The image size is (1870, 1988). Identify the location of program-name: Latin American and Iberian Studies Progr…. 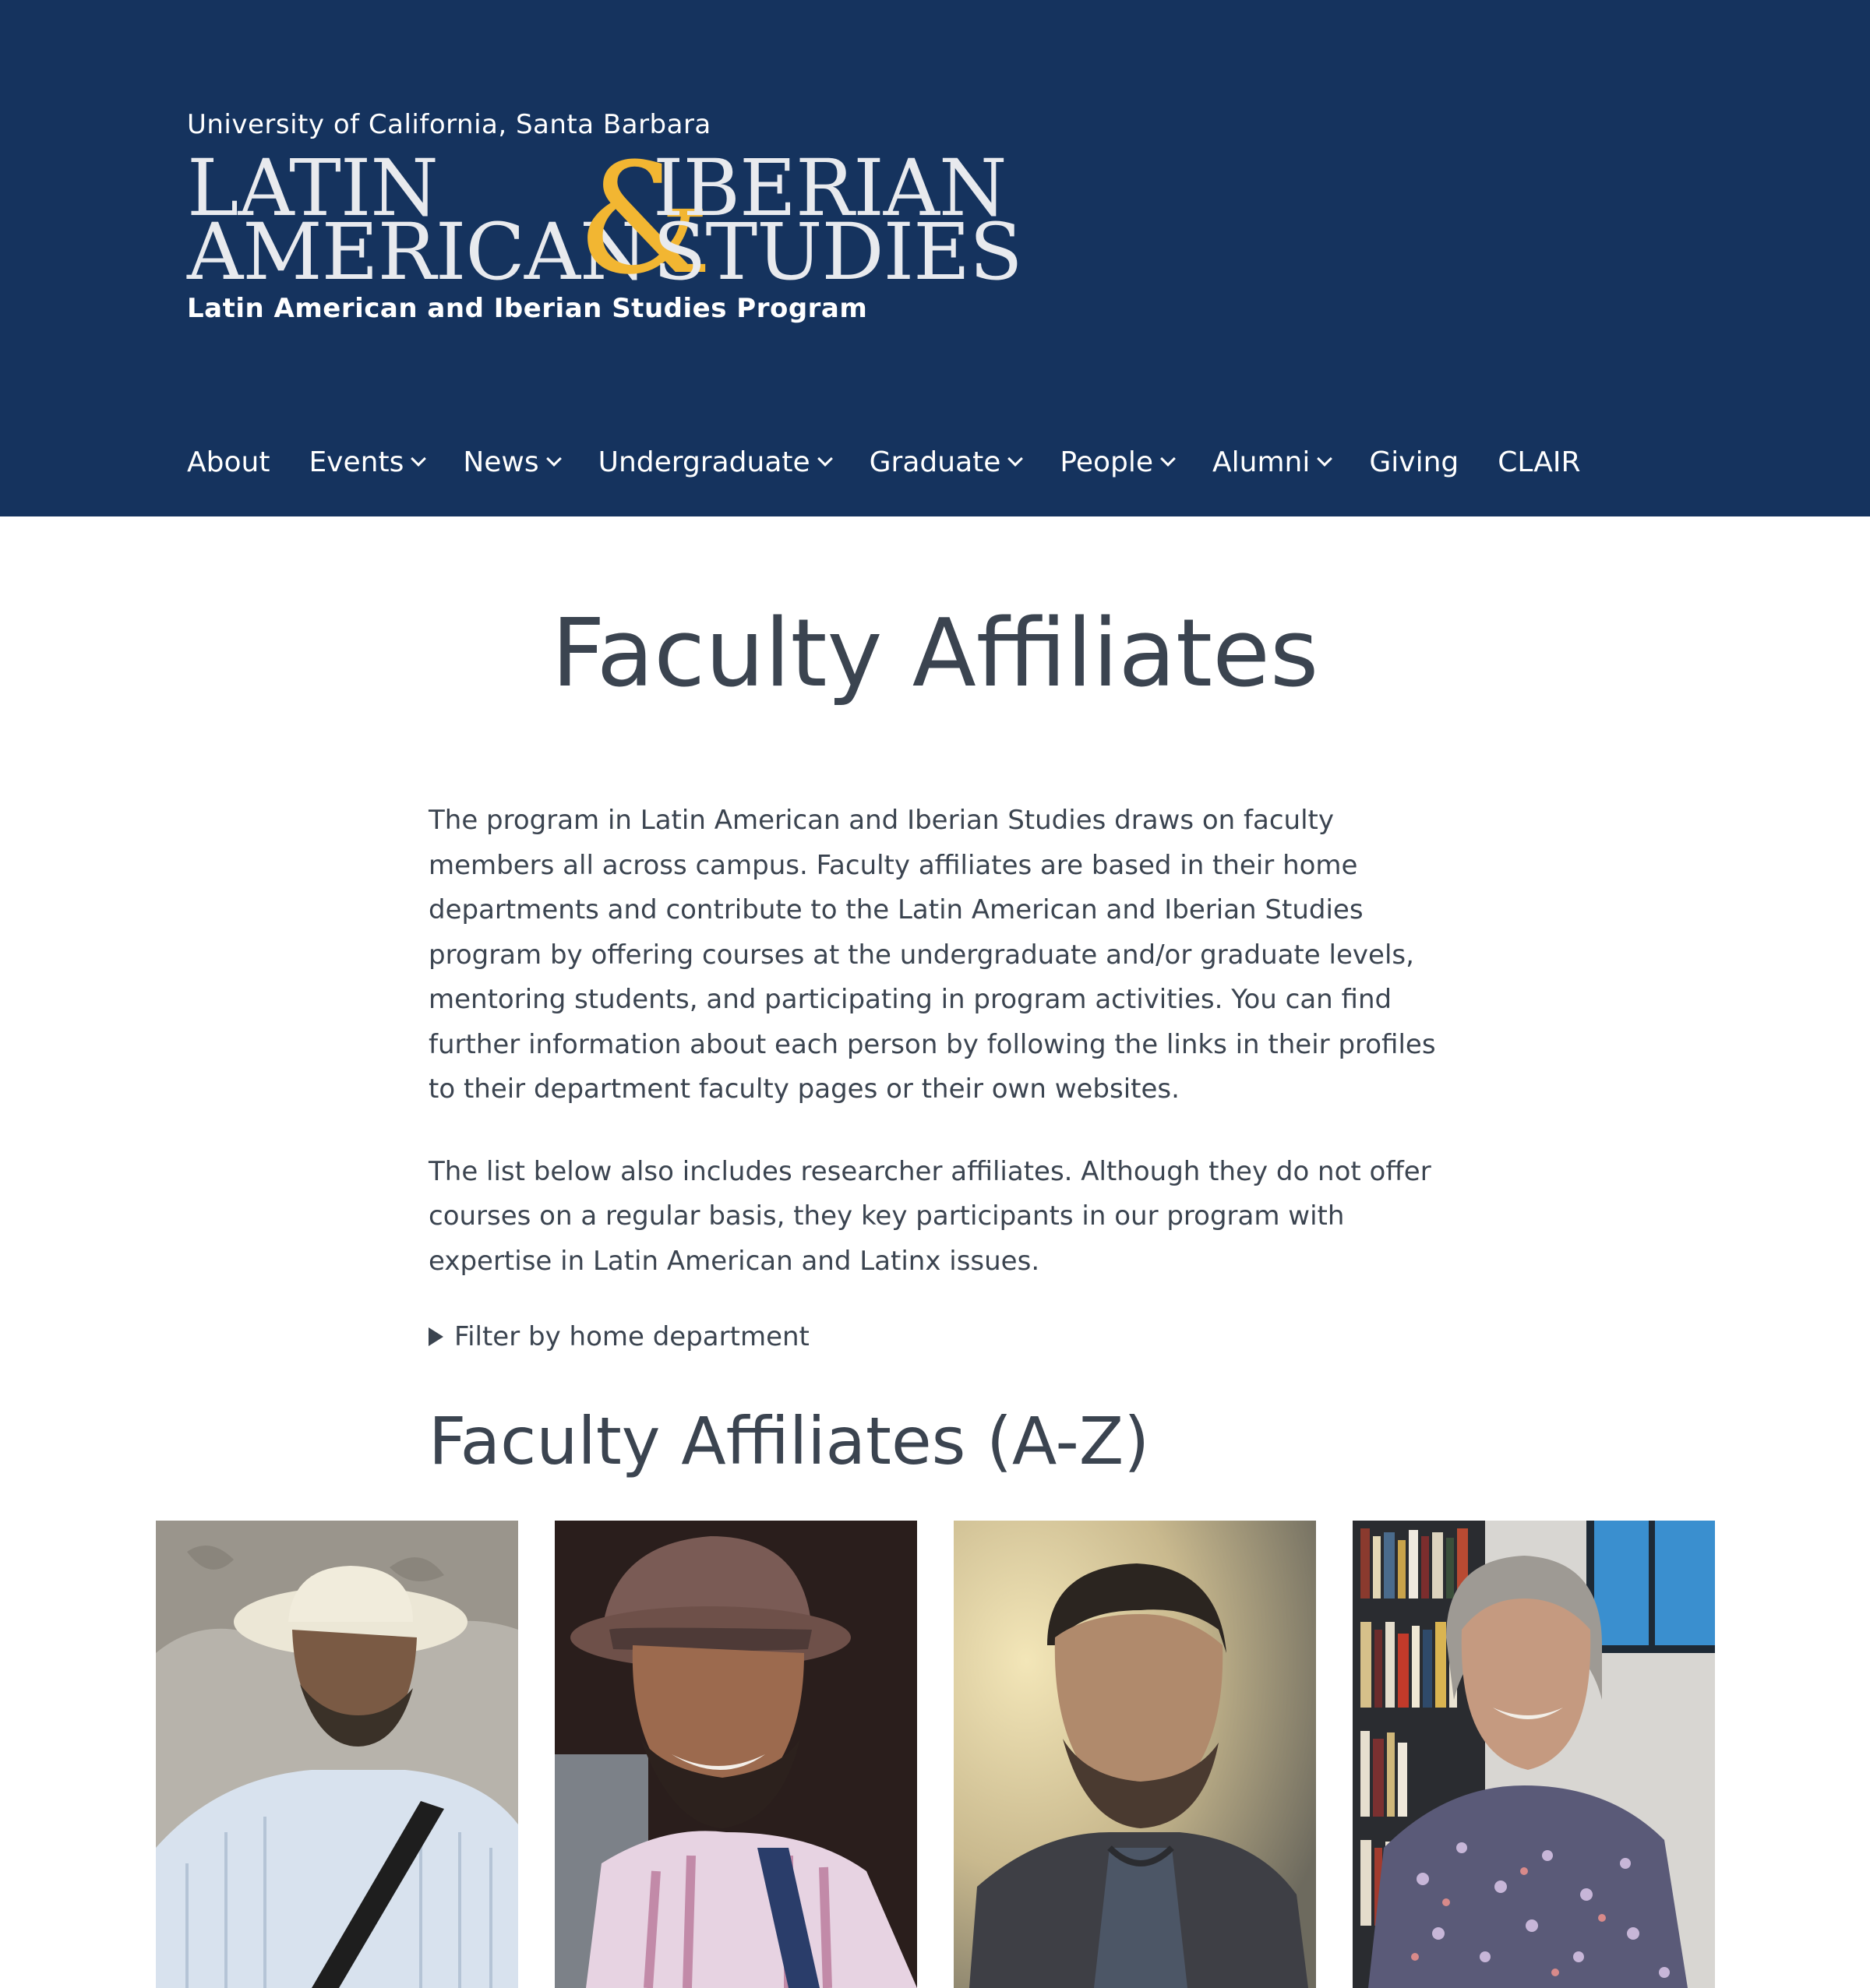
(527, 308).